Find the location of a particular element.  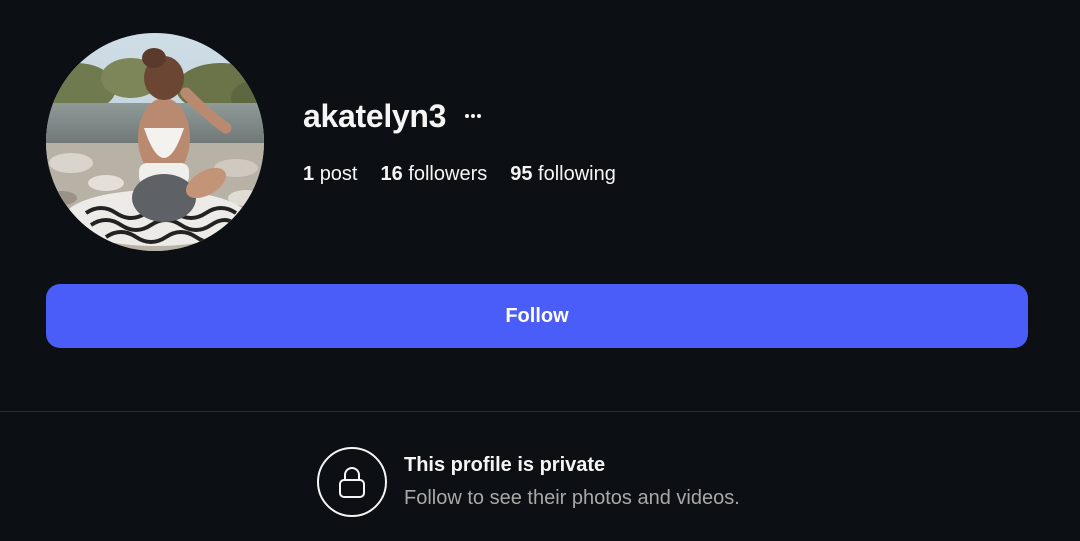

stat-followers: 16 followers is located at coordinates (434, 174).